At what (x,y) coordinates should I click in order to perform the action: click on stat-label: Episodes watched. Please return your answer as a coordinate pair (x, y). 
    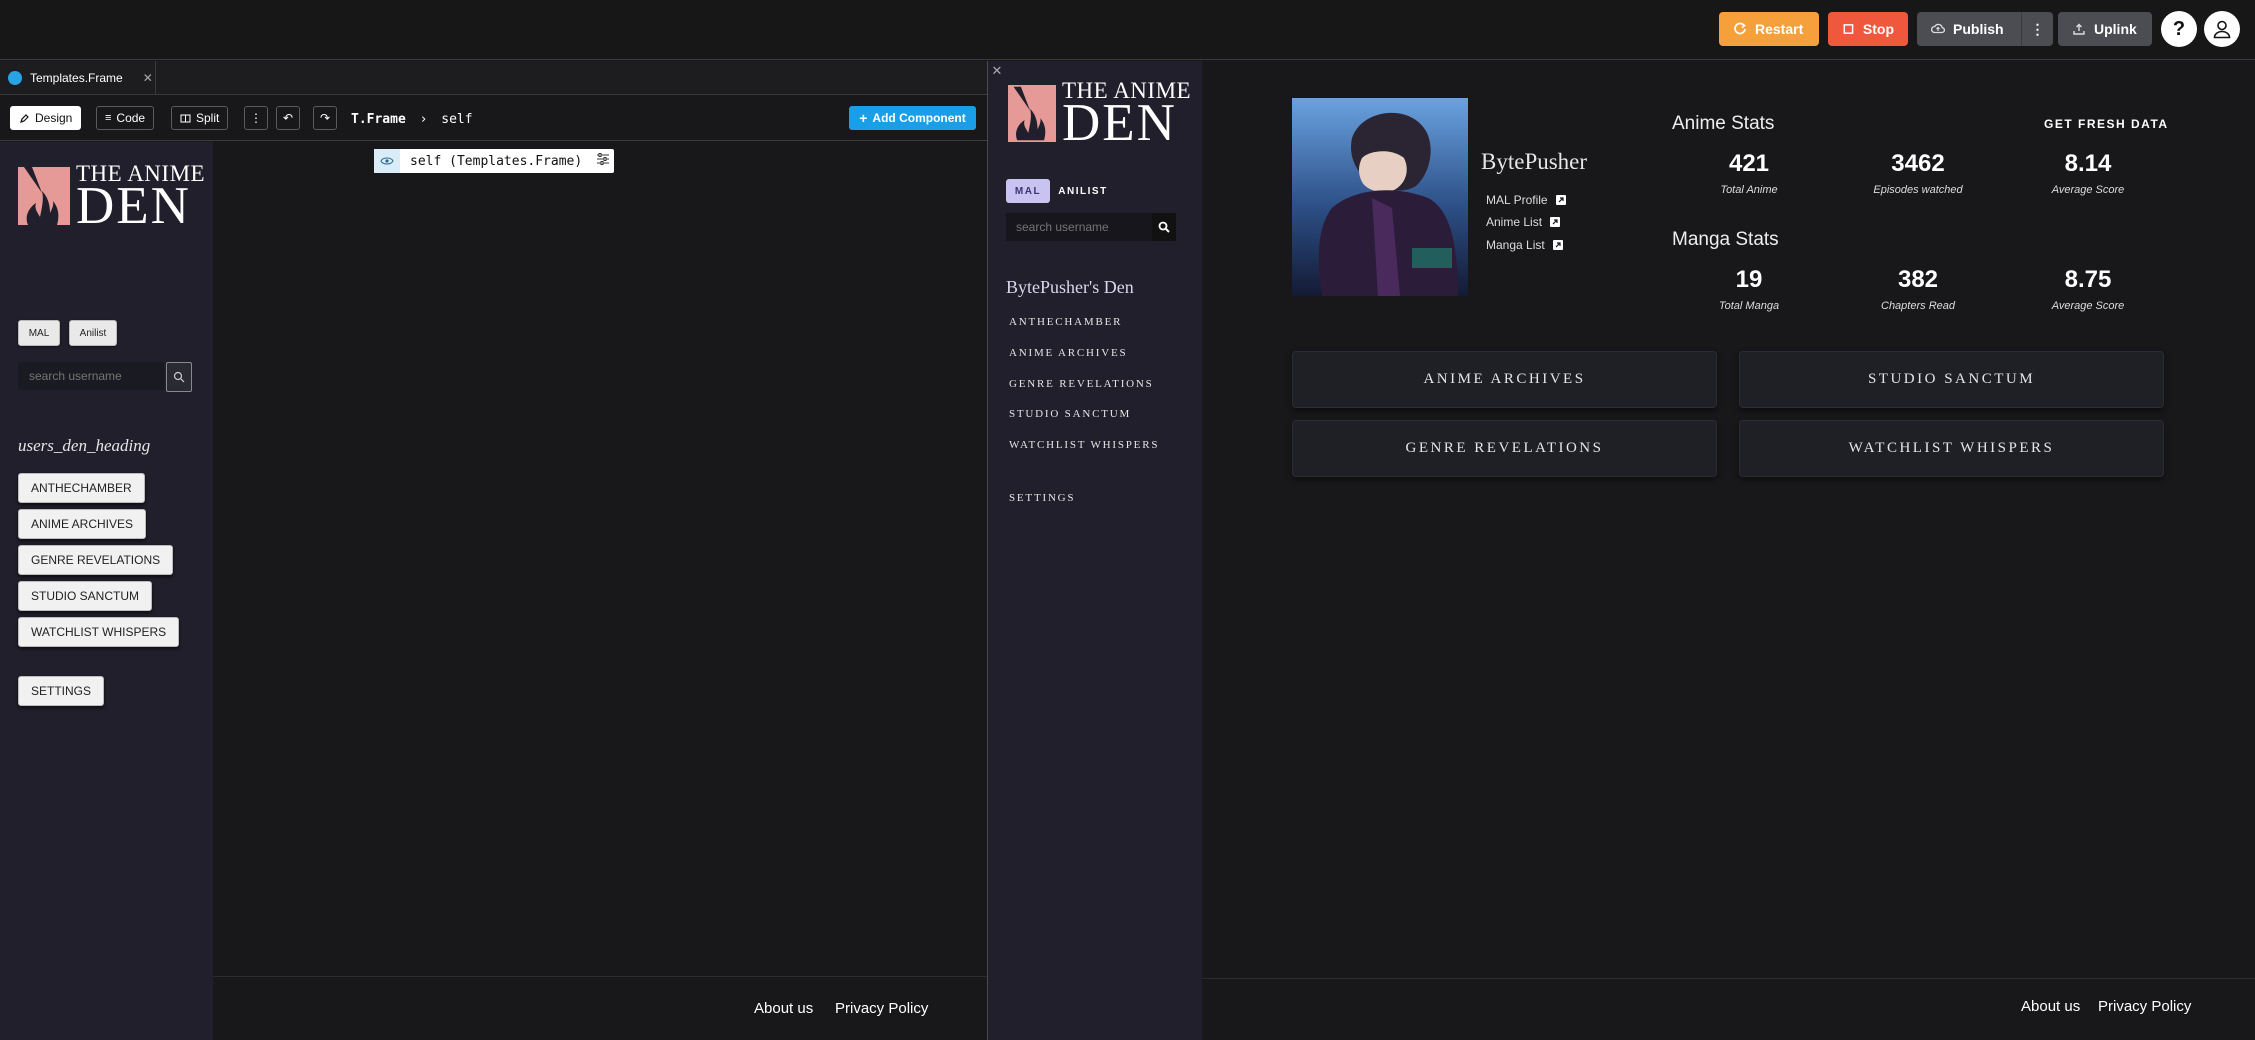
    Looking at the image, I should click on (1918, 190).